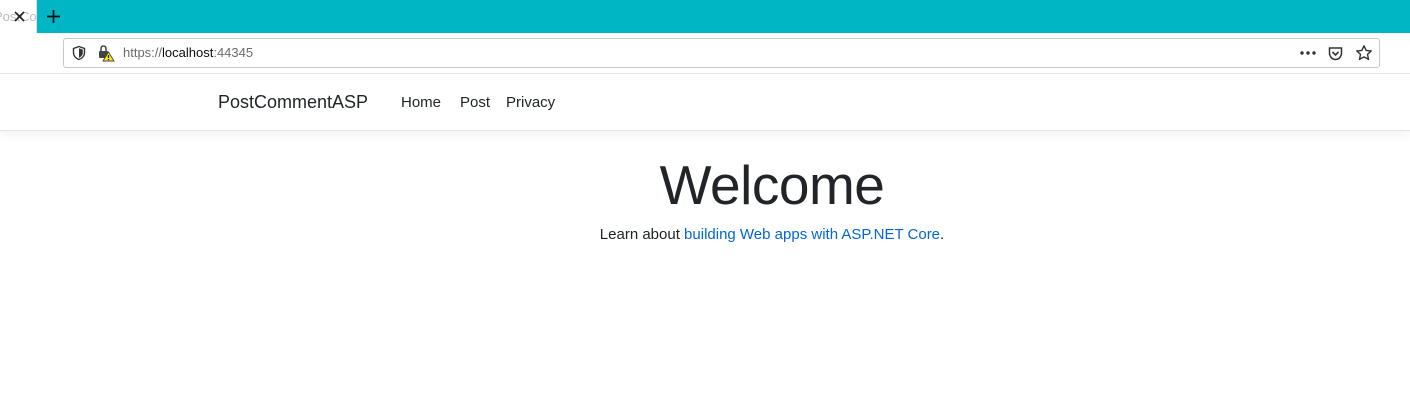  Describe the element at coordinates (1308, 53) in the screenshot. I see `page-actions-more-icon` at that location.